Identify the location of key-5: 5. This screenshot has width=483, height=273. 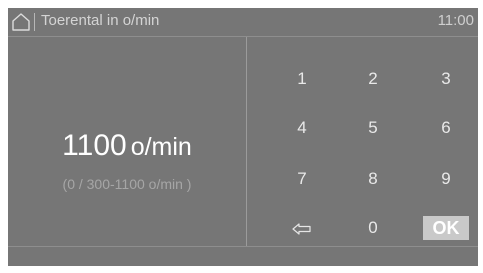
(373, 128).